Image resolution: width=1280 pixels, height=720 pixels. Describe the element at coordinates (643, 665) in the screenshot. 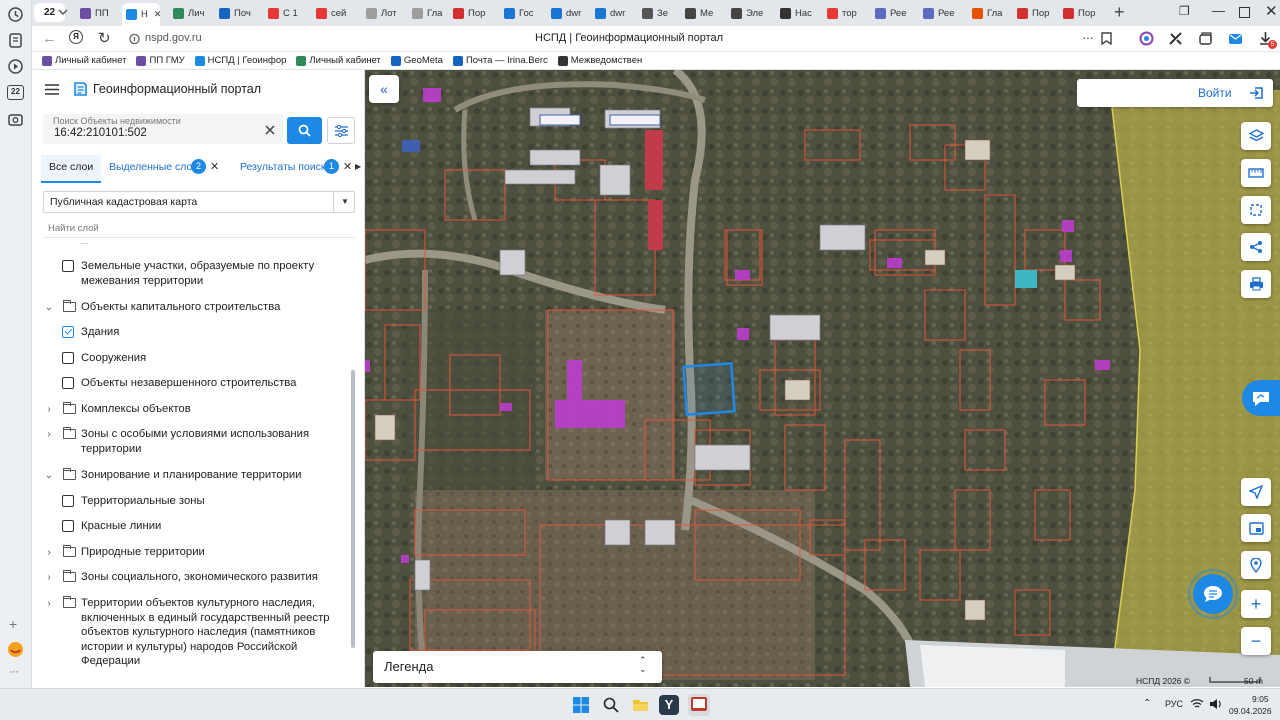

I see `expand-legend-icon: ⌃ ⌄` at that location.